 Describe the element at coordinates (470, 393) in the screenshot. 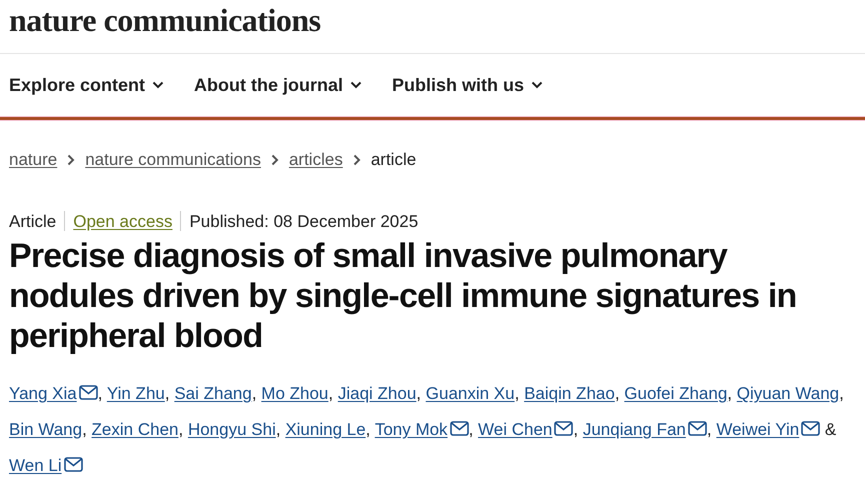

I see `author-link: Guanxin Xu` at that location.